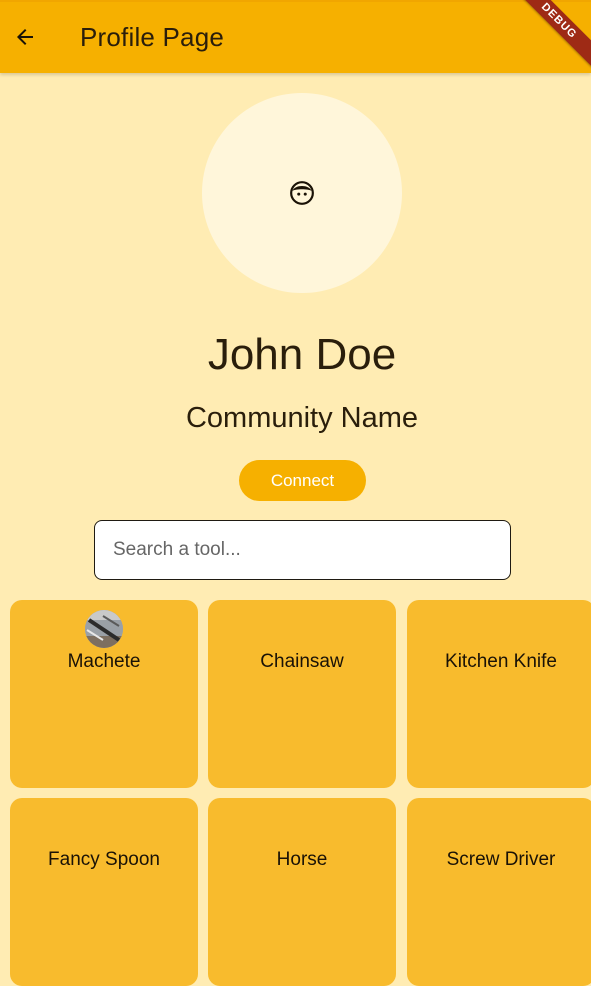  I want to click on avatar, so click(302, 193).